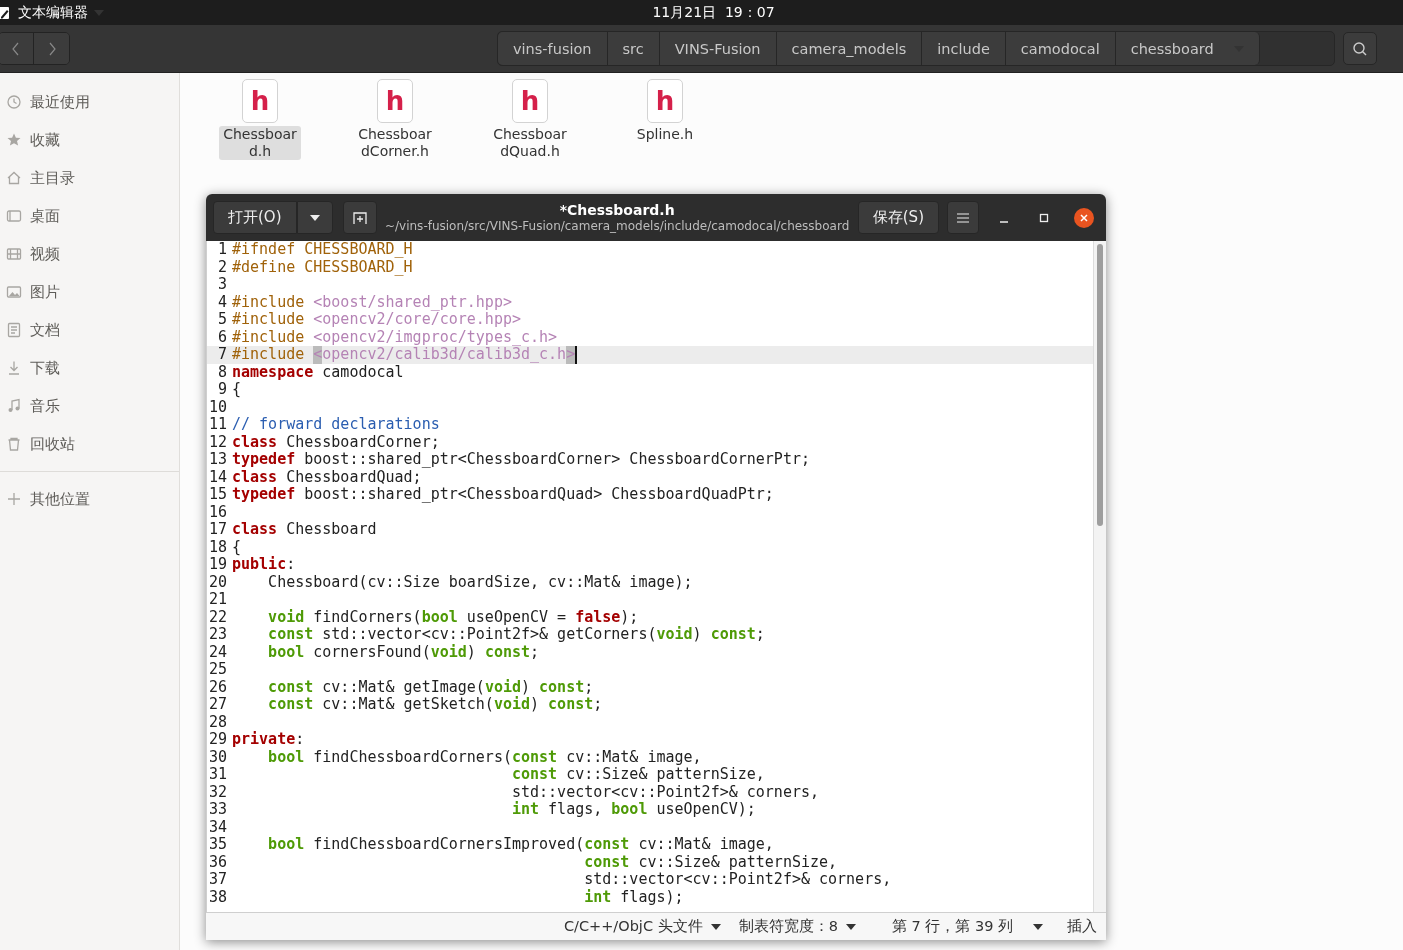 This screenshot has height=950, width=1403. What do you see at coordinates (222, 372) in the screenshot?
I see `line-number: 8` at bounding box center [222, 372].